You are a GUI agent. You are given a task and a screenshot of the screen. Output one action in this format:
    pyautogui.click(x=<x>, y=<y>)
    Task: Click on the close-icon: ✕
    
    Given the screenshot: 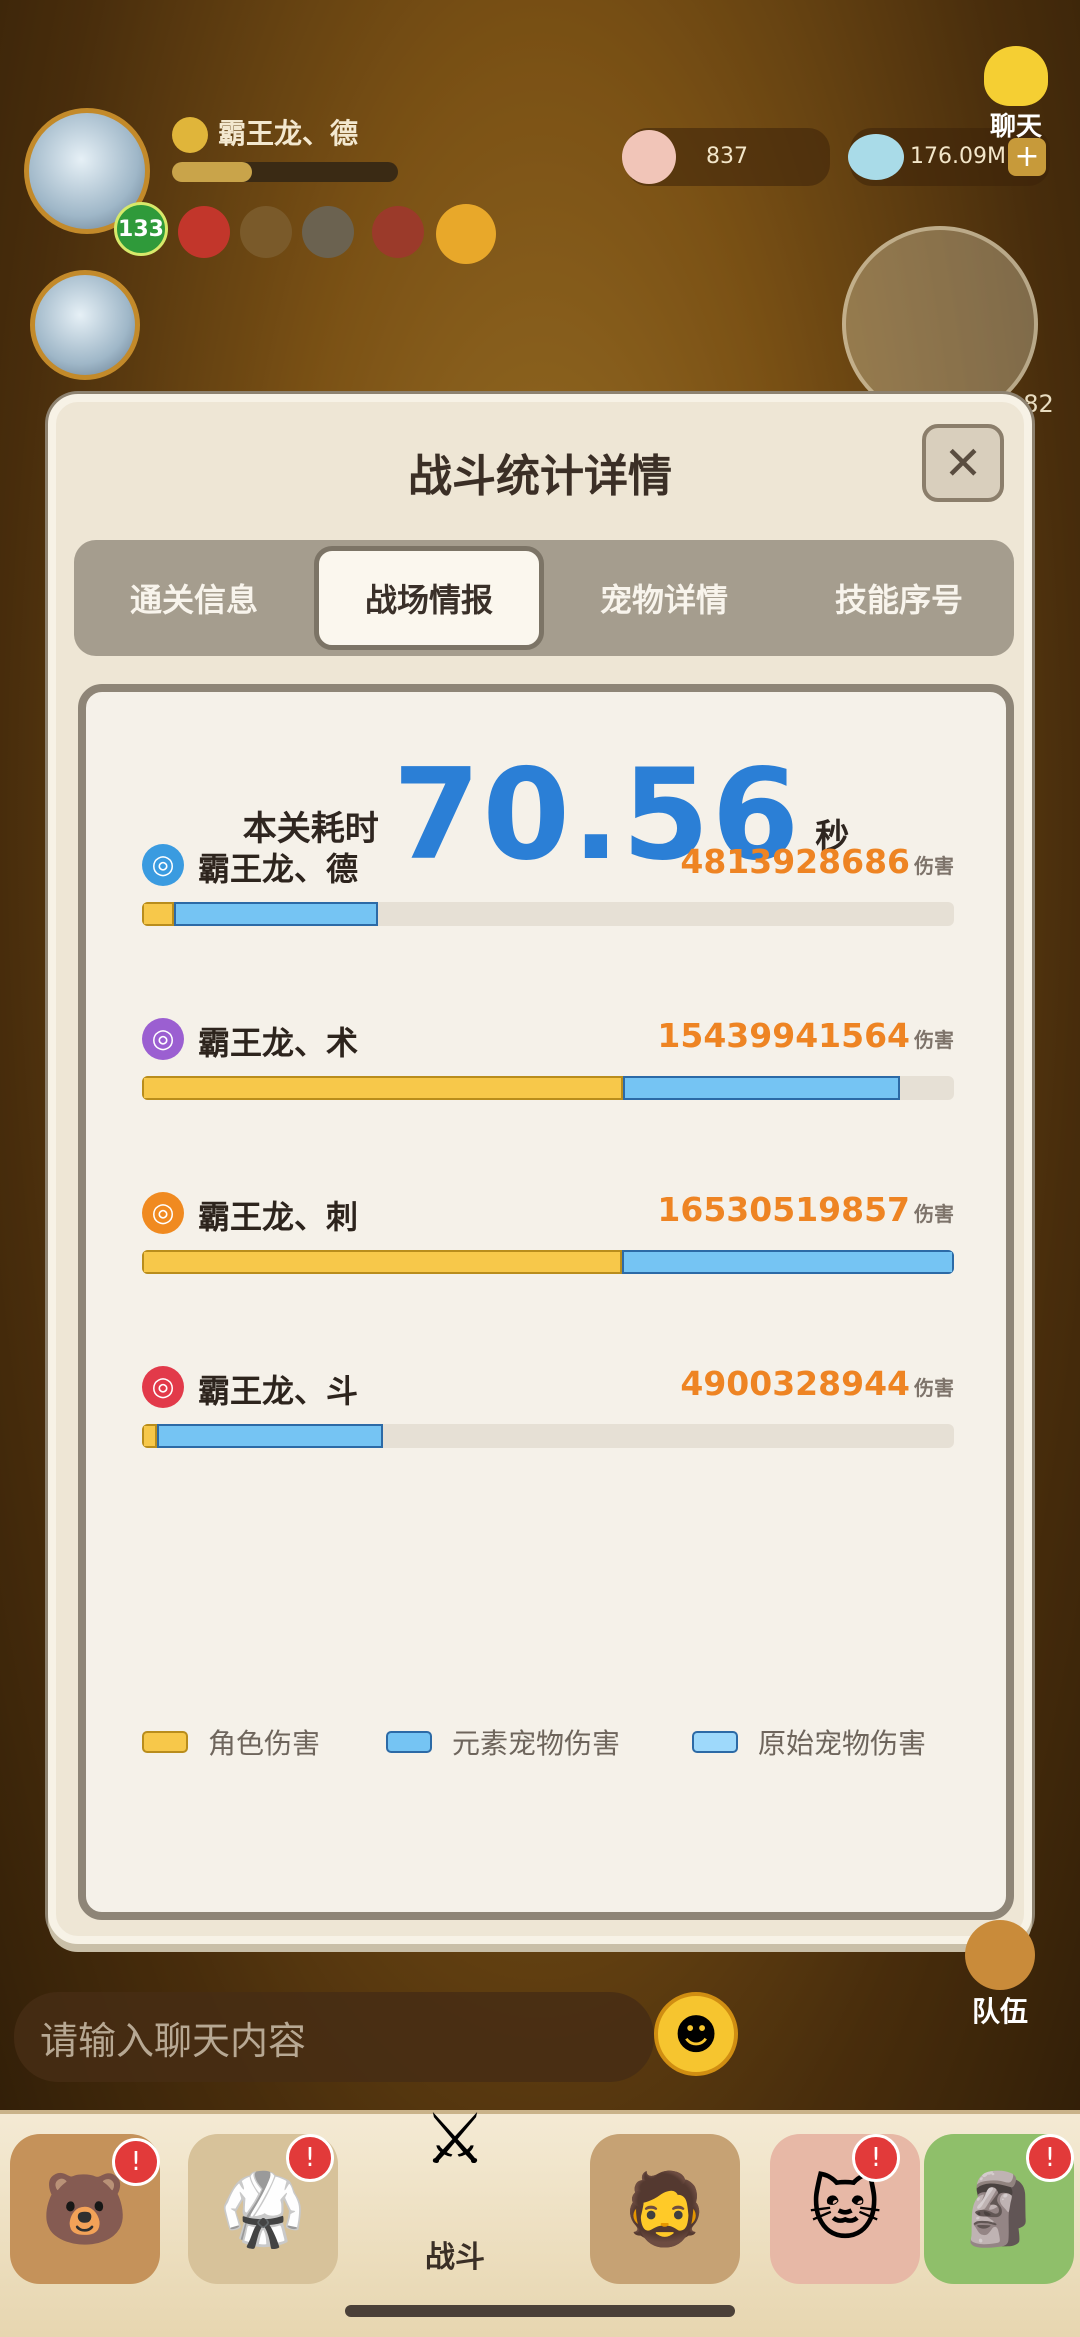 What is the action you would take?
    pyautogui.click(x=963, y=463)
    